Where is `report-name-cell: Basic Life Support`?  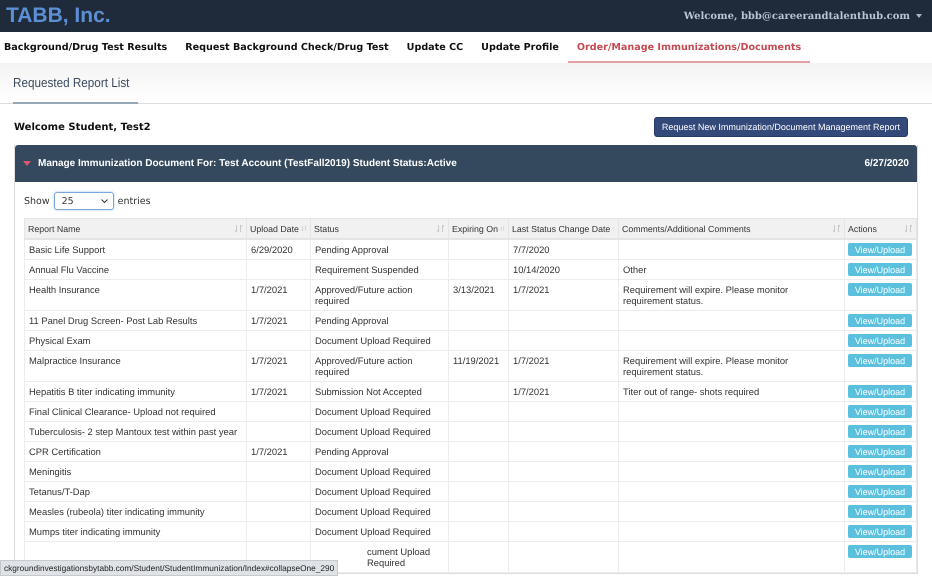 report-name-cell: Basic Life Support is located at coordinates (67, 249).